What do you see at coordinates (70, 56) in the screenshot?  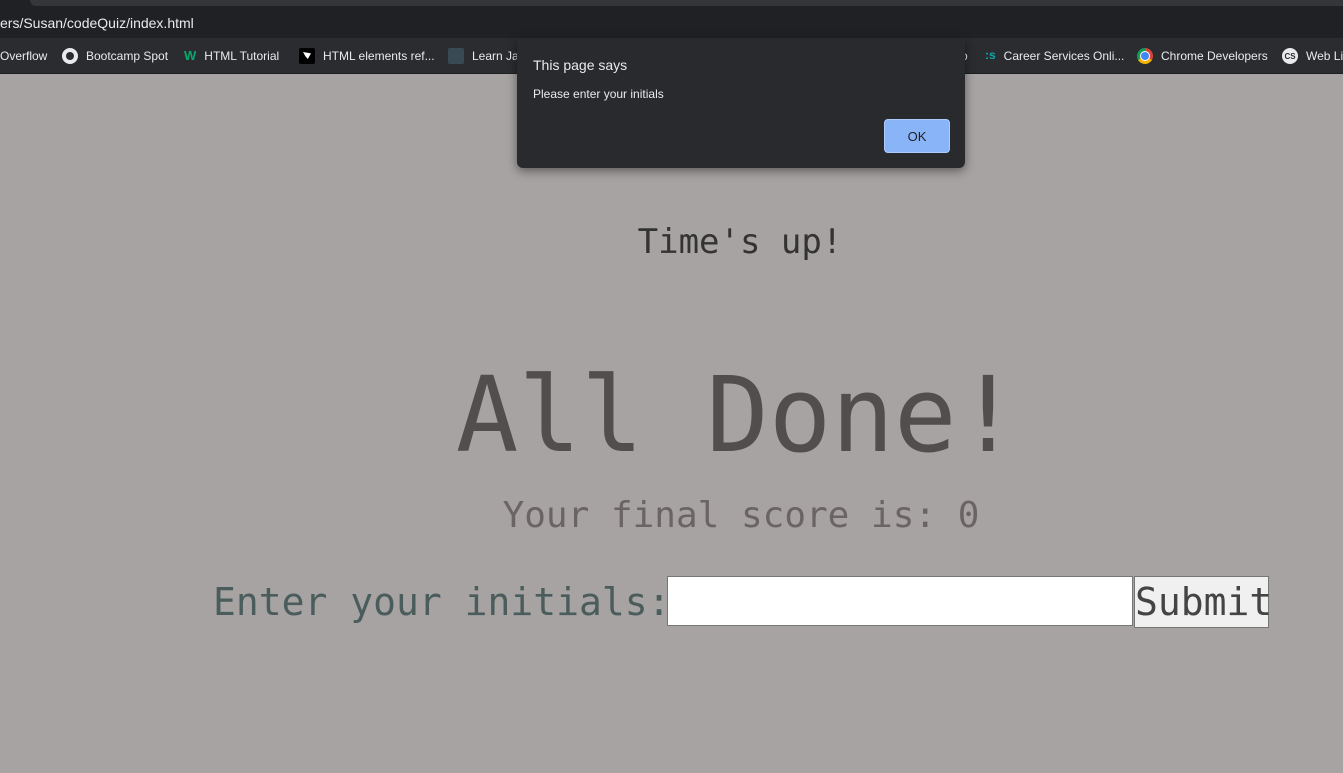 I see `globe-icon` at bounding box center [70, 56].